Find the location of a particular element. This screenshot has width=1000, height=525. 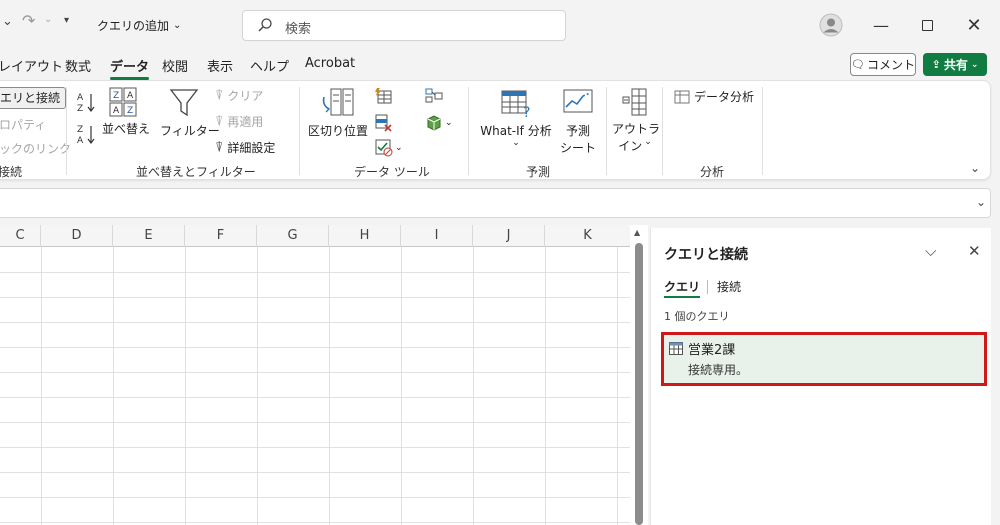

outline-label-2: イン ⌄ is located at coordinates (635, 145).